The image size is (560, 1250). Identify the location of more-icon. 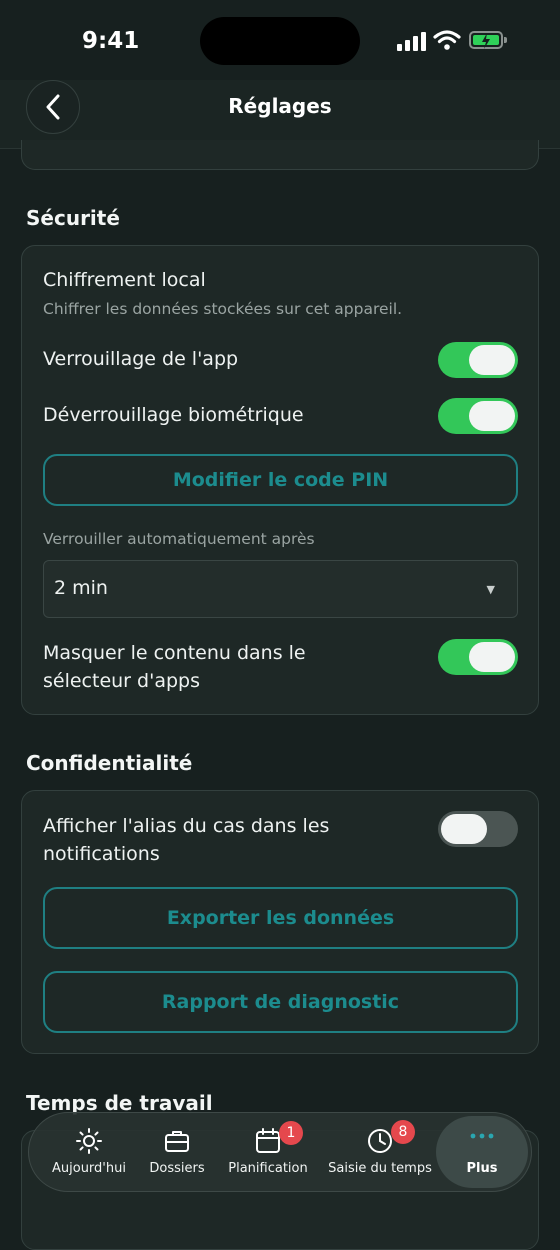
(482, 1137).